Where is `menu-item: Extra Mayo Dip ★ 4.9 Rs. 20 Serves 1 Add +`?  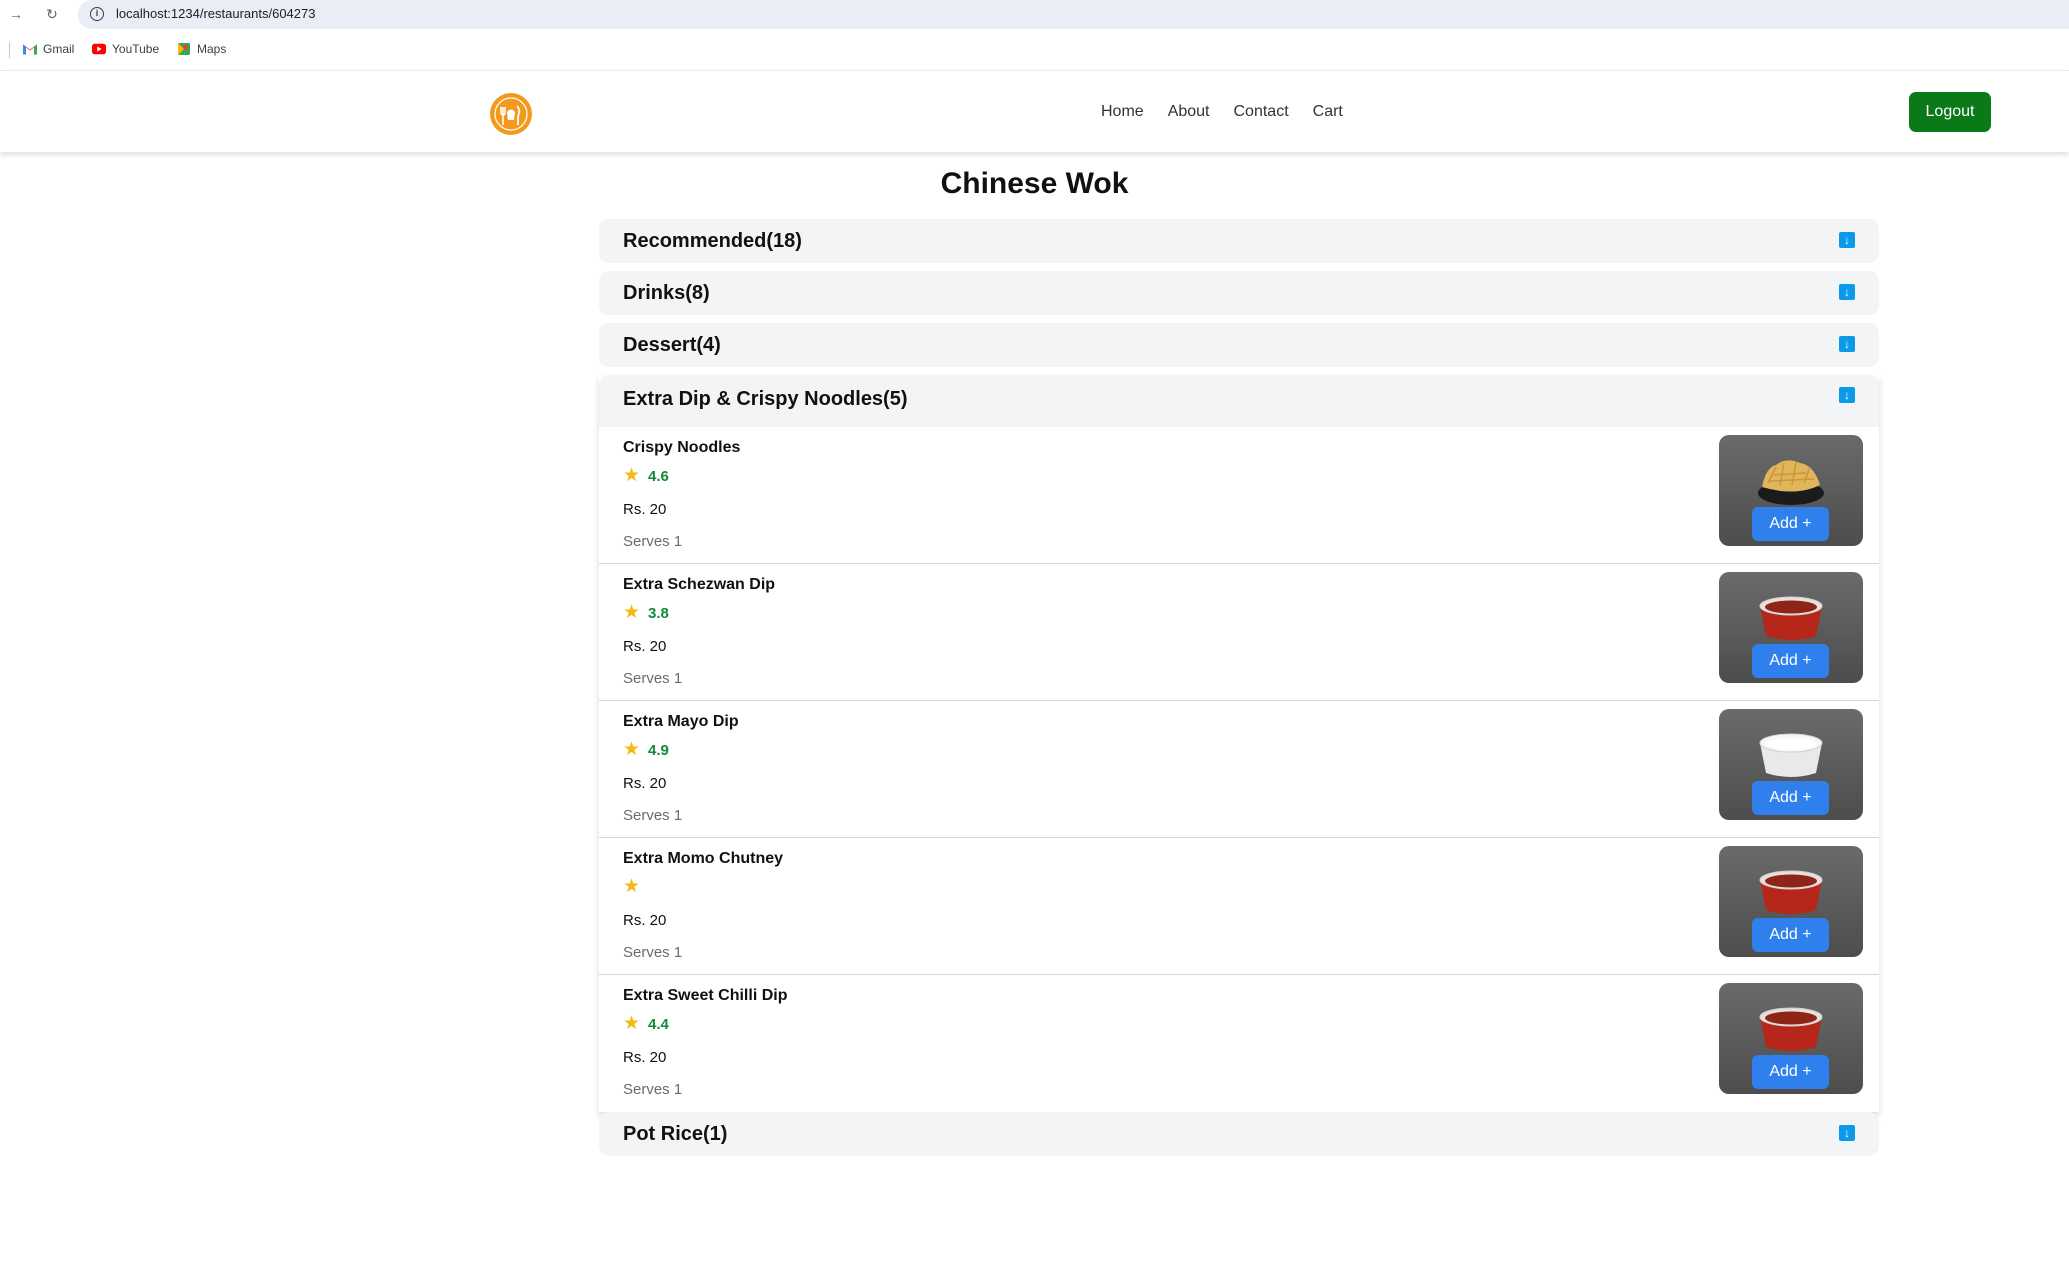 menu-item: Extra Mayo Dip ★ 4.9 Rs. 20 Serves 1 Add + is located at coordinates (1239, 769).